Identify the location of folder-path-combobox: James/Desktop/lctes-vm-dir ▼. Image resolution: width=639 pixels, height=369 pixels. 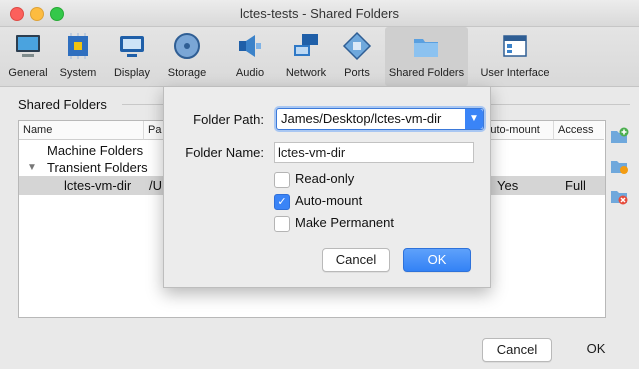
(380, 119).